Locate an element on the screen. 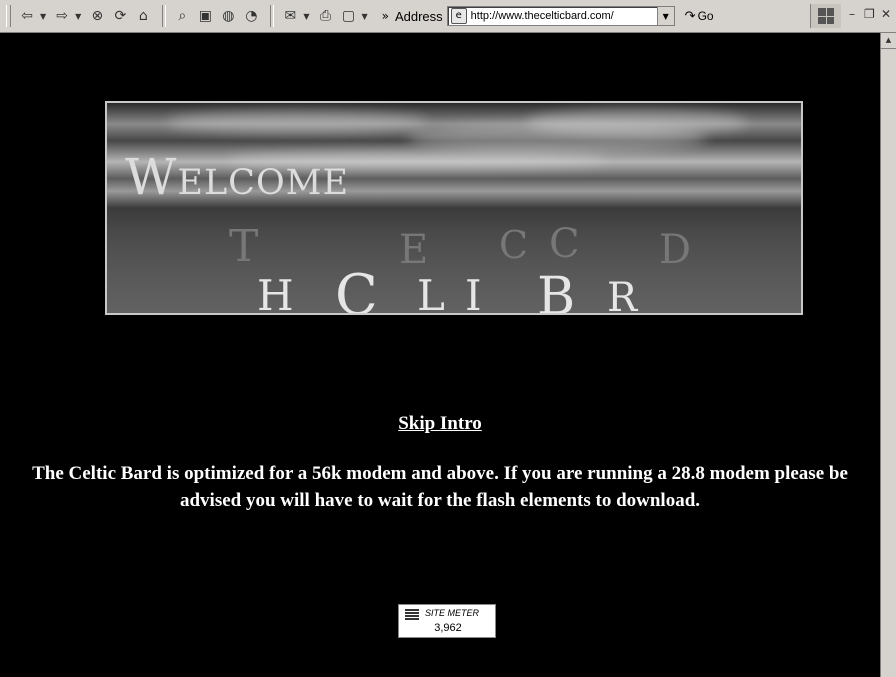 Image resolution: width=896 pixels, height=677 pixels. back-dropdown-icon: ▼ is located at coordinates (43, 16).